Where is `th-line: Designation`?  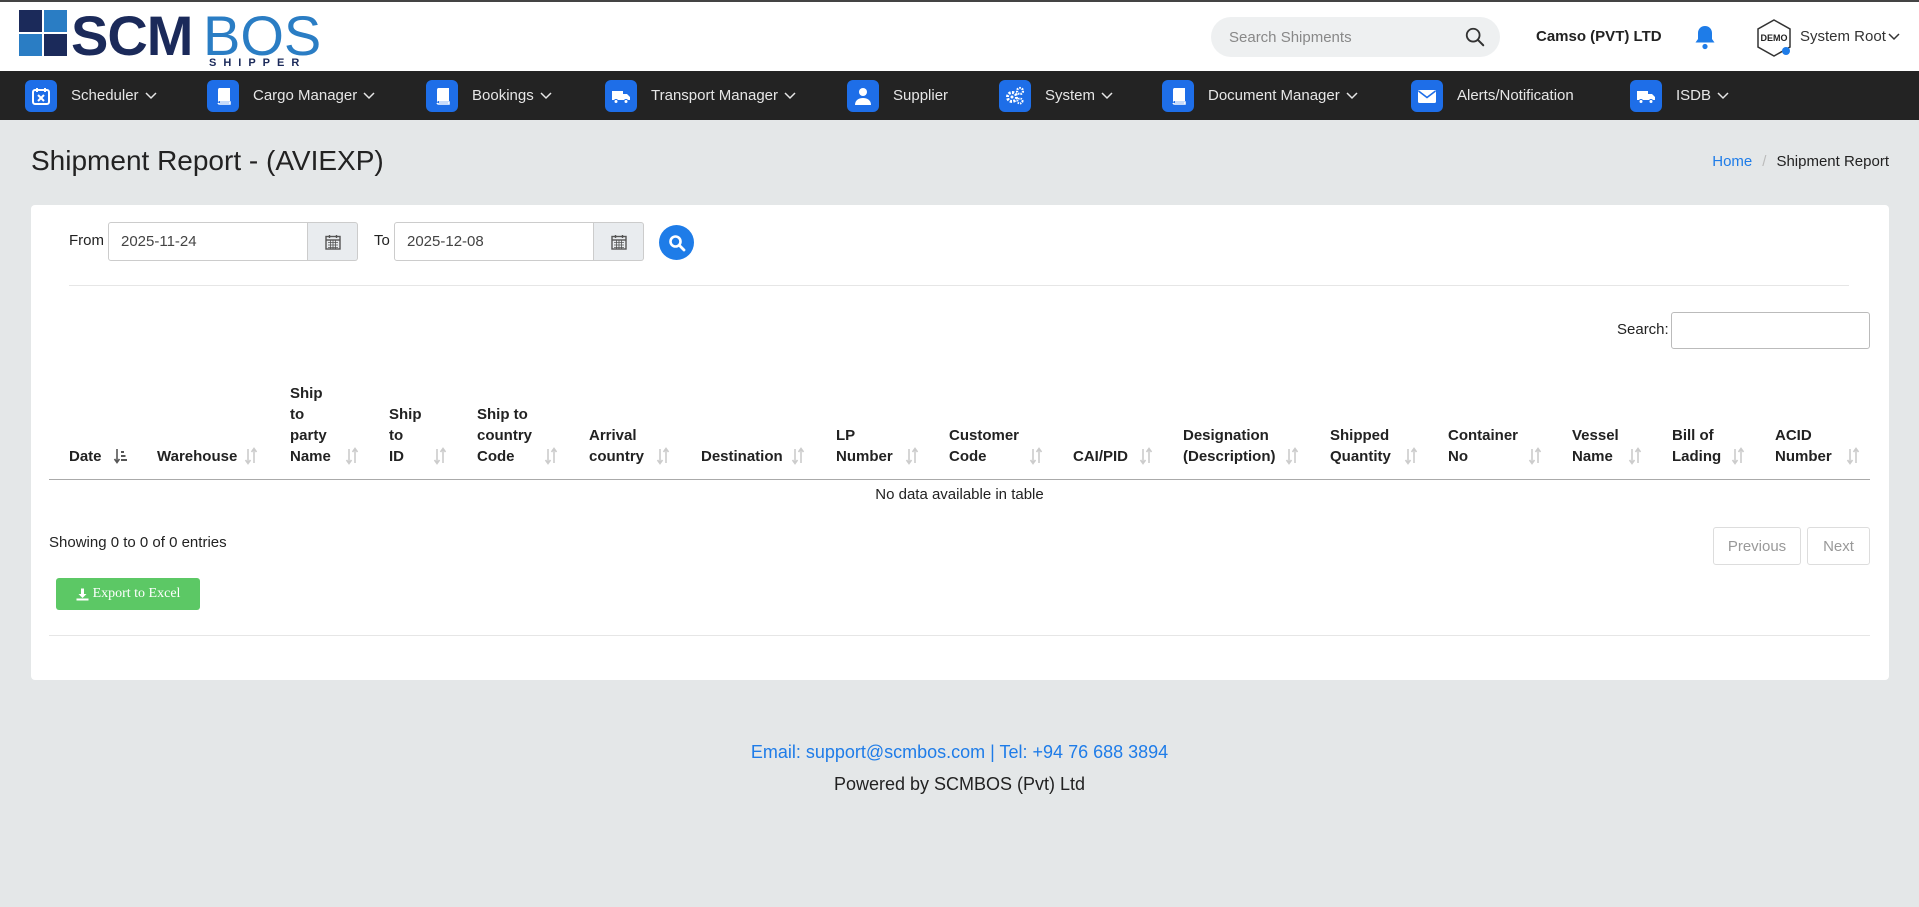 th-line: Designation is located at coordinates (1226, 435).